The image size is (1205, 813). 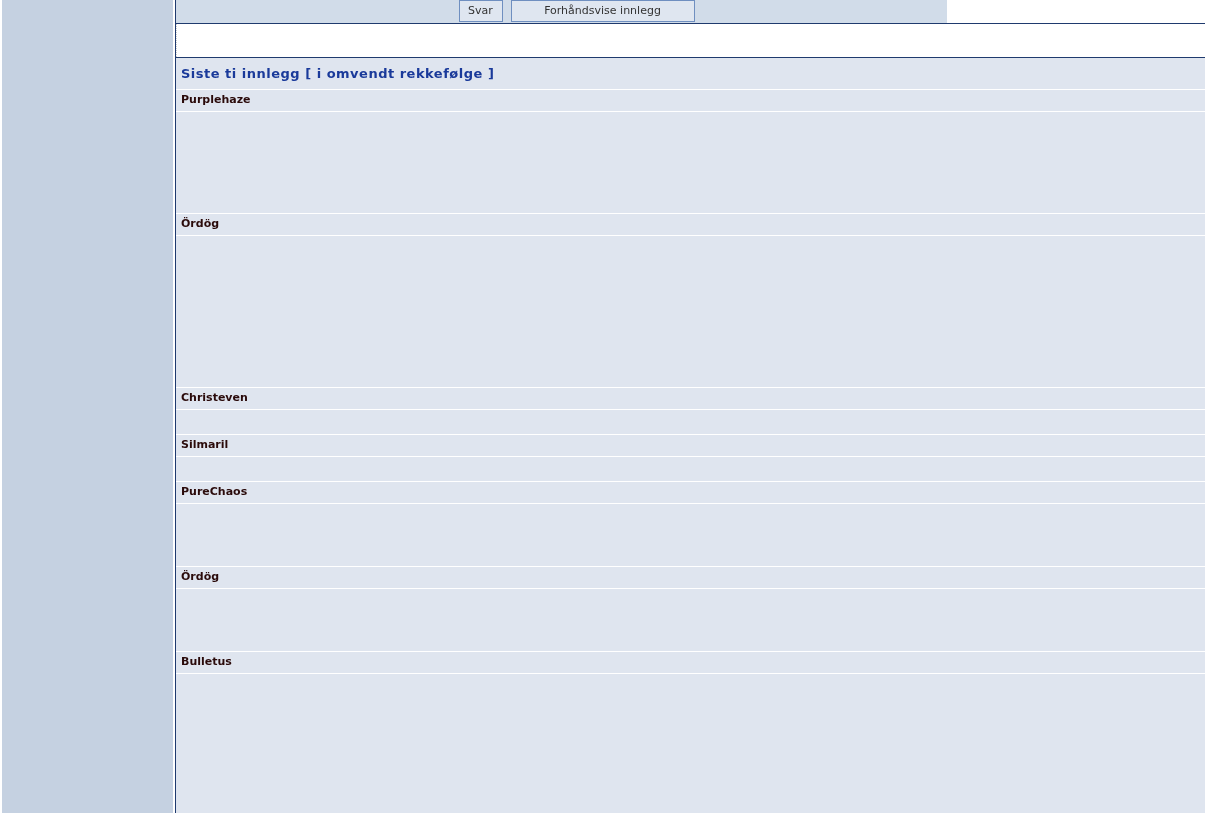 I want to click on post-author: Purplehaze, so click(x=690, y=100).